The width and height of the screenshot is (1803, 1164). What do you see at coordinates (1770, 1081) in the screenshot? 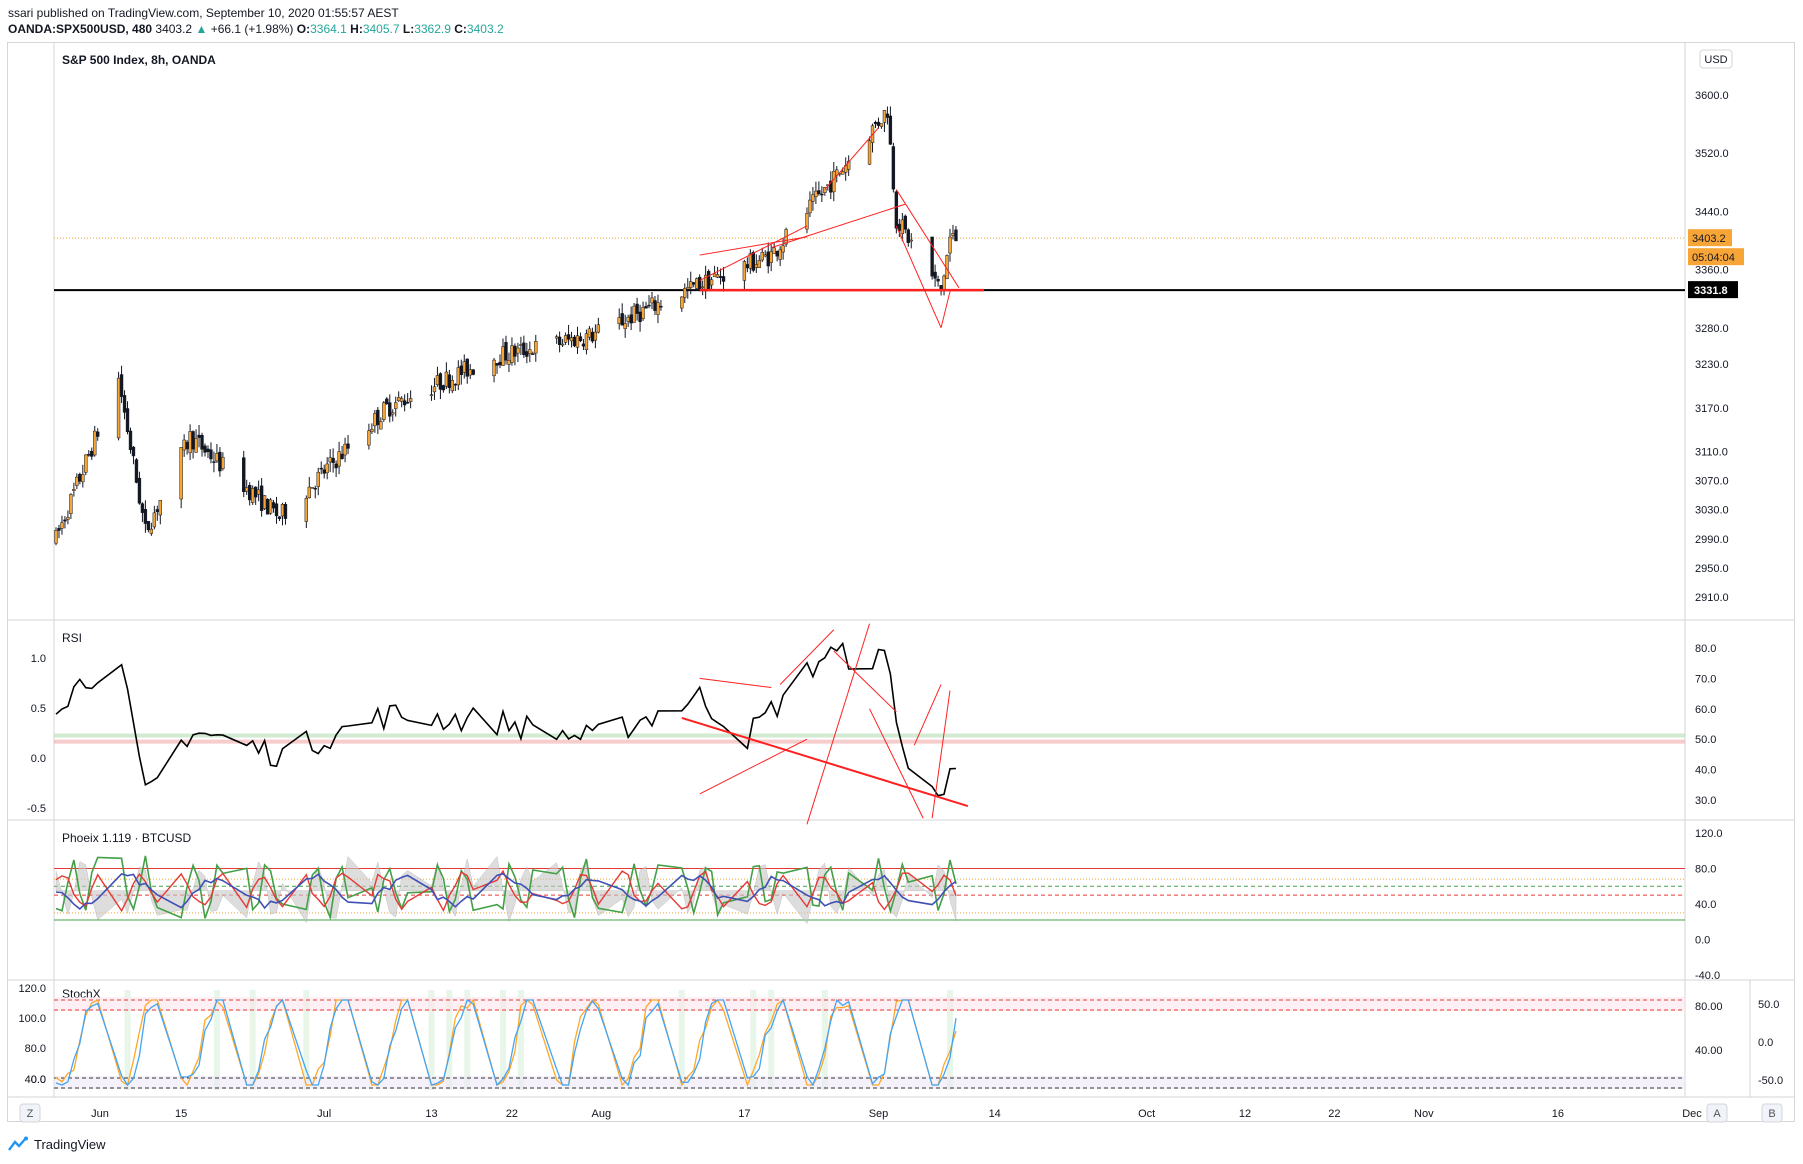
I see `stochx-right-tick-label: -50.0` at bounding box center [1770, 1081].